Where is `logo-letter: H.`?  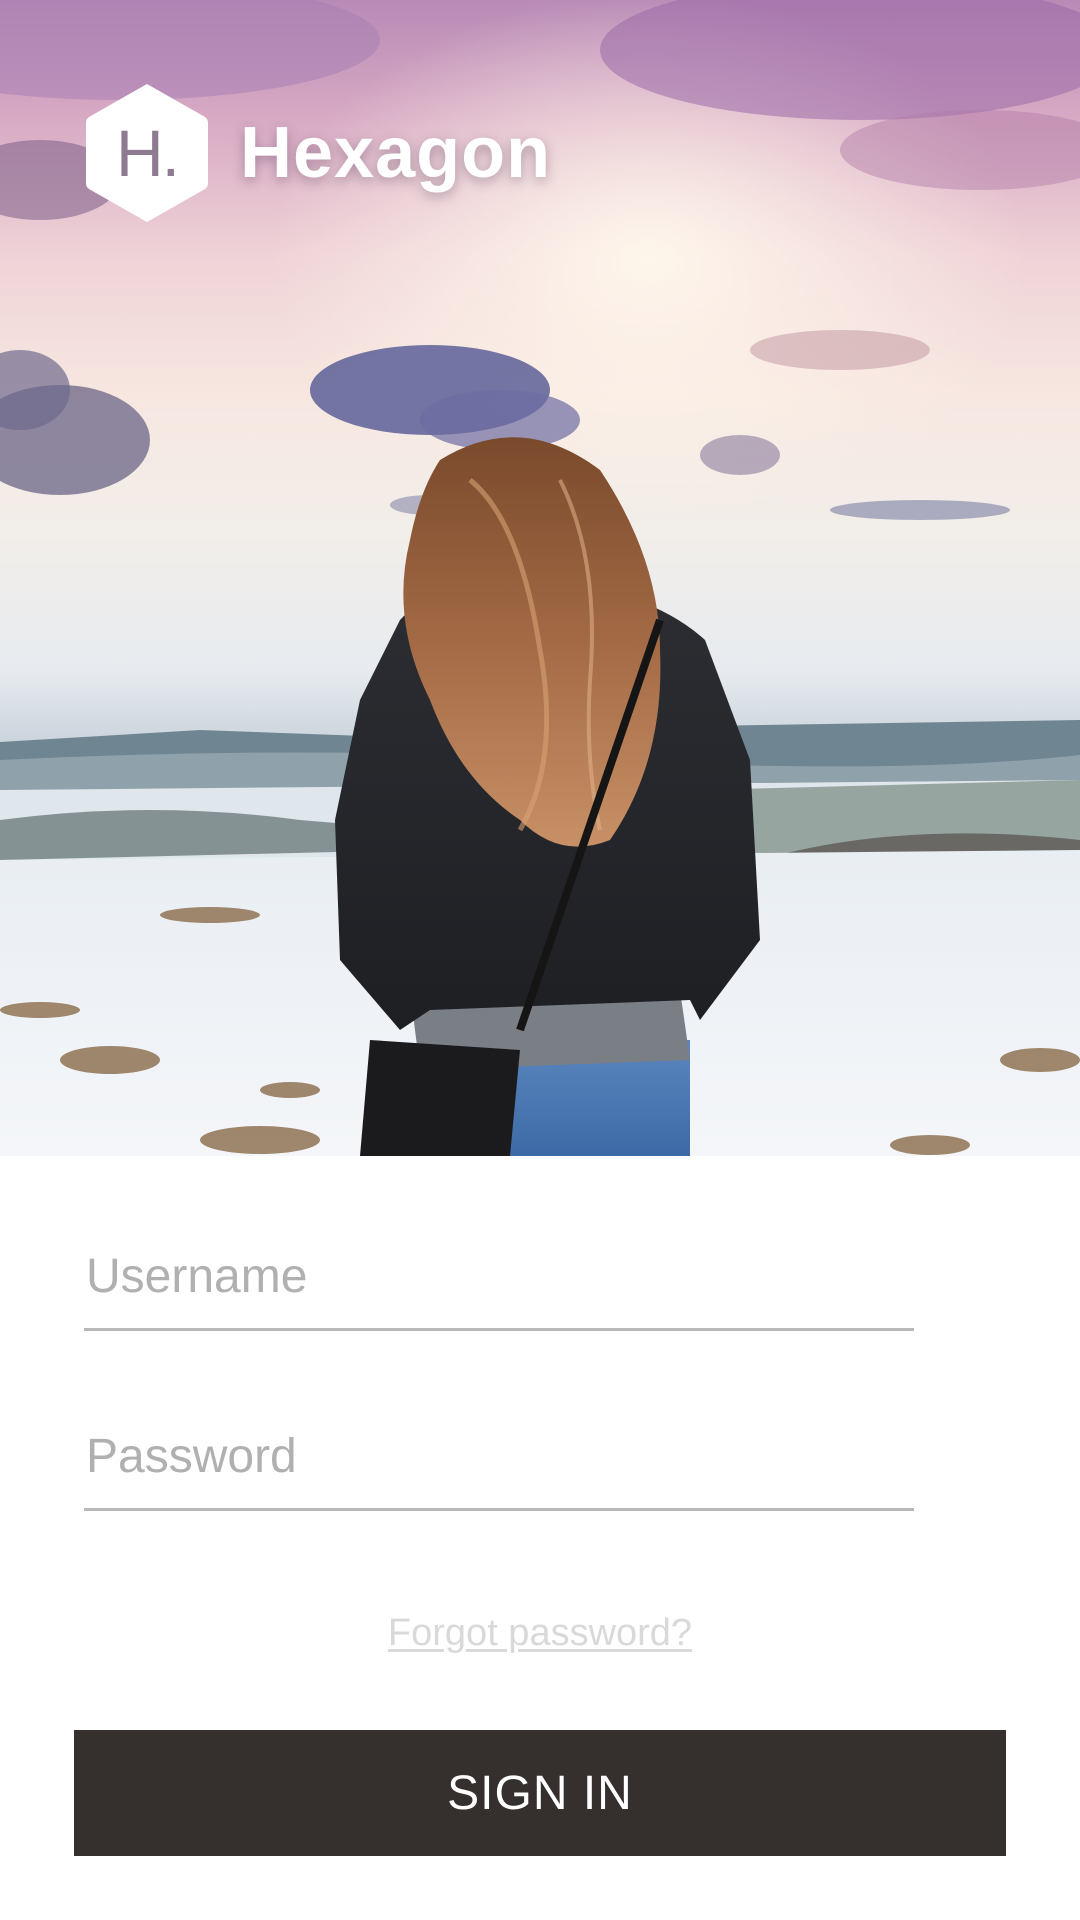 logo-letter: H. is located at coordinates (148, 153).